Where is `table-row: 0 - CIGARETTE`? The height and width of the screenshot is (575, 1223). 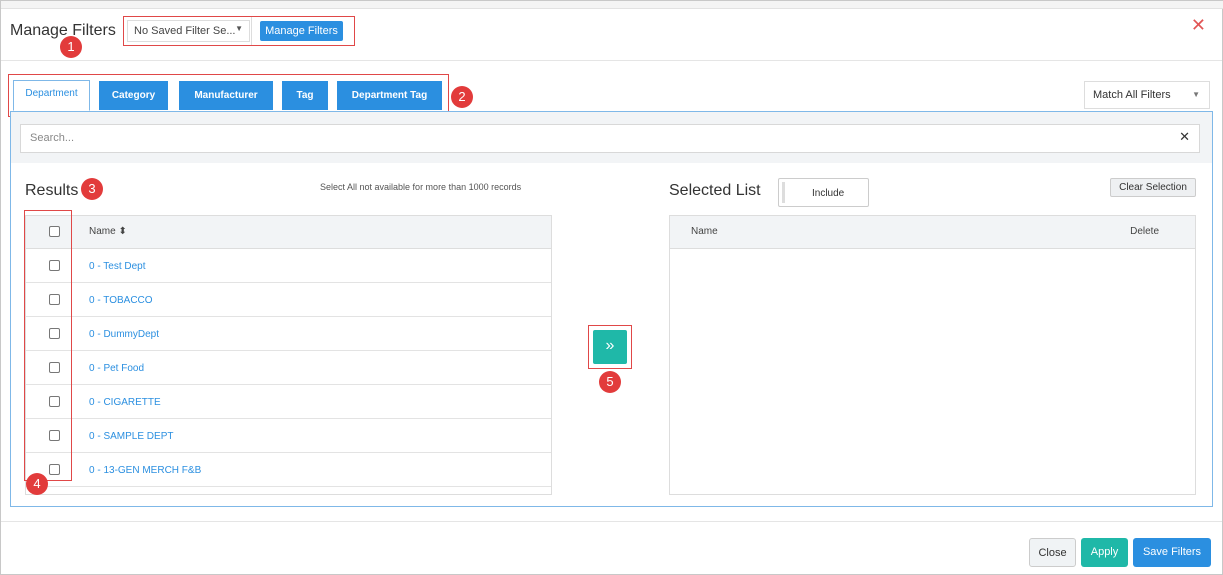 table-row: 0 - CIGARETTE is located at coordinates (288, 402).